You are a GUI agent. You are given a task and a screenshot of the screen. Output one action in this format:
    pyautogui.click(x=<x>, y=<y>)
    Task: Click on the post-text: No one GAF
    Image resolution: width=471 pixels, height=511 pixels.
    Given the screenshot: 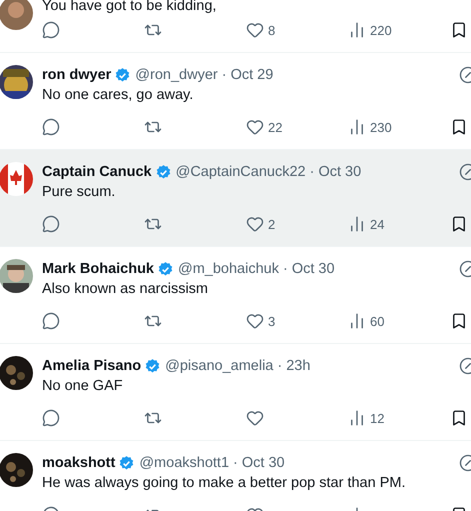 What is the action you would take?
    pyautogui.click(x=83, y=386)
    